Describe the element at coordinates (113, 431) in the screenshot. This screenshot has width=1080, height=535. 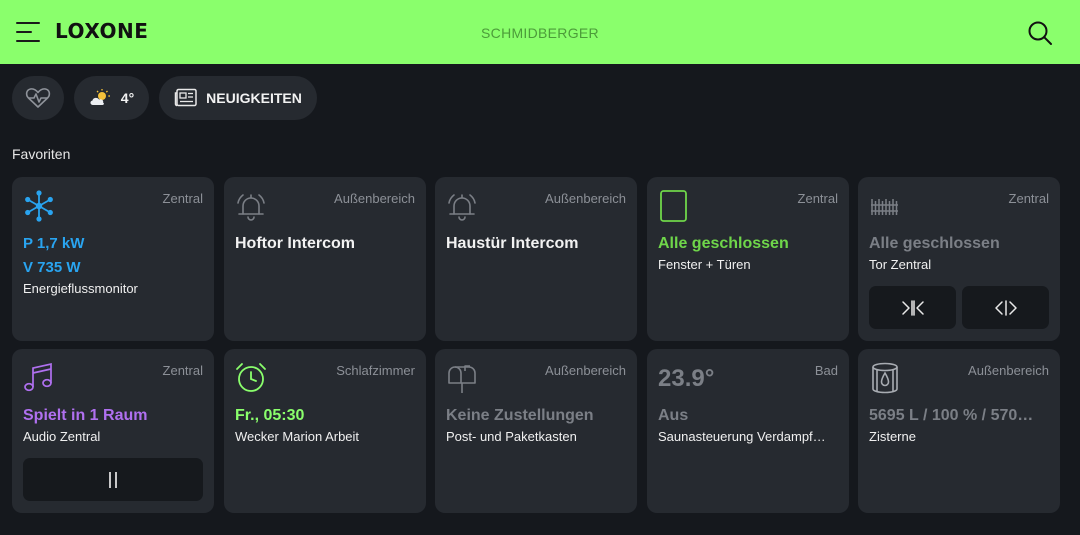
I see `card-audio-zentral: Zentral Spielt in 1 Raum Audio Zentral` at that location.